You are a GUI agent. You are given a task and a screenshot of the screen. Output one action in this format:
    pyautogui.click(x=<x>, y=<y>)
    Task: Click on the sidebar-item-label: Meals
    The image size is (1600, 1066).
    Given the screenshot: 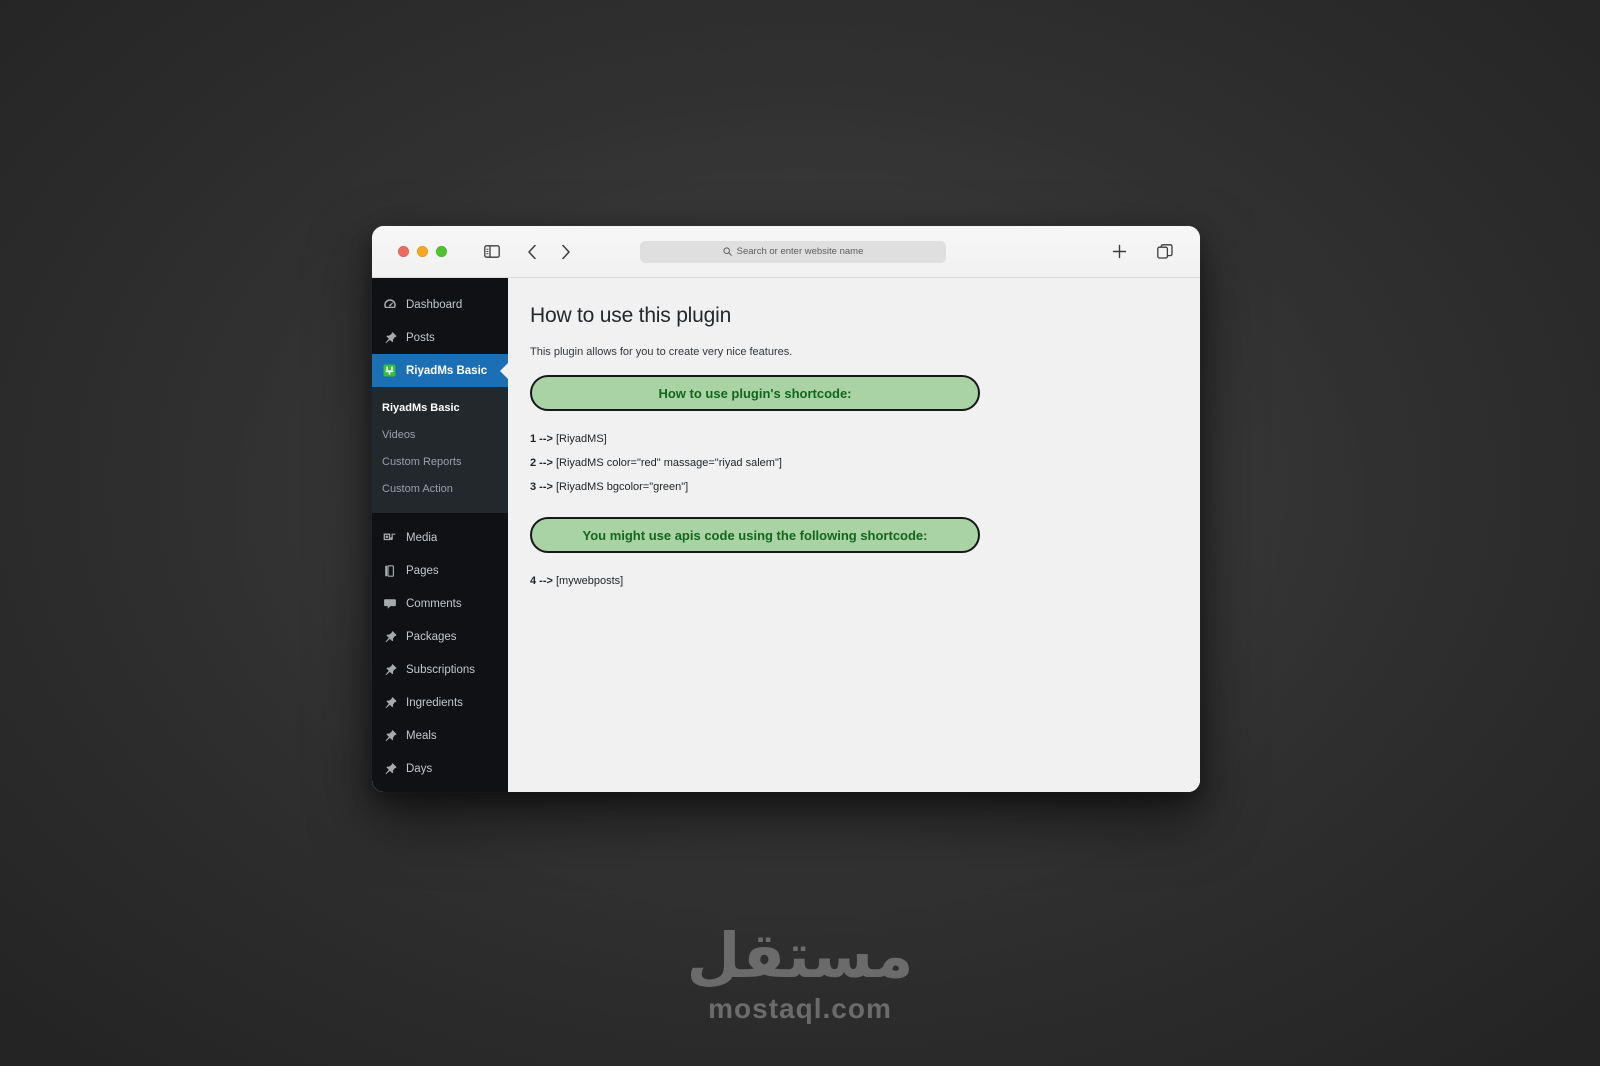 What is the action you would take?
    pyautogui.click(x=421, y=735)
    